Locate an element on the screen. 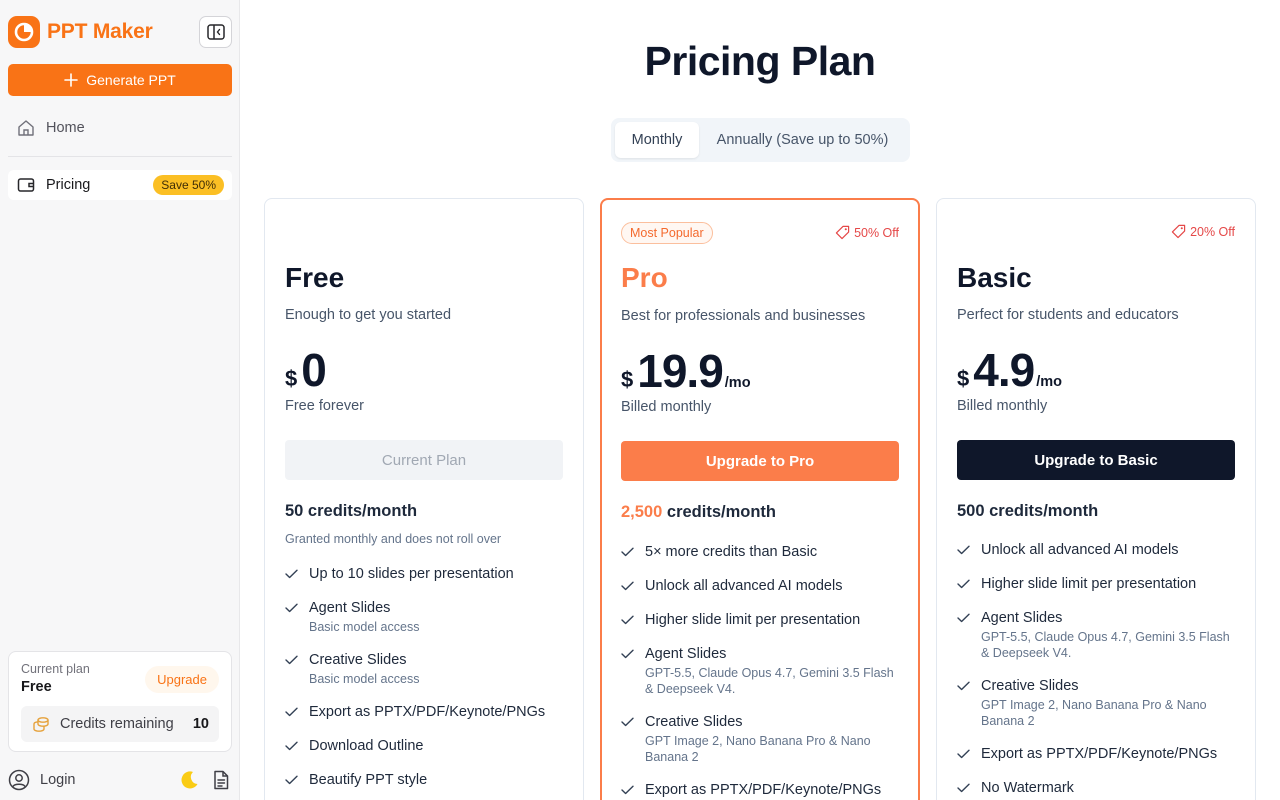  credits-label: Credits remaining is located at coordinates (117, 724).